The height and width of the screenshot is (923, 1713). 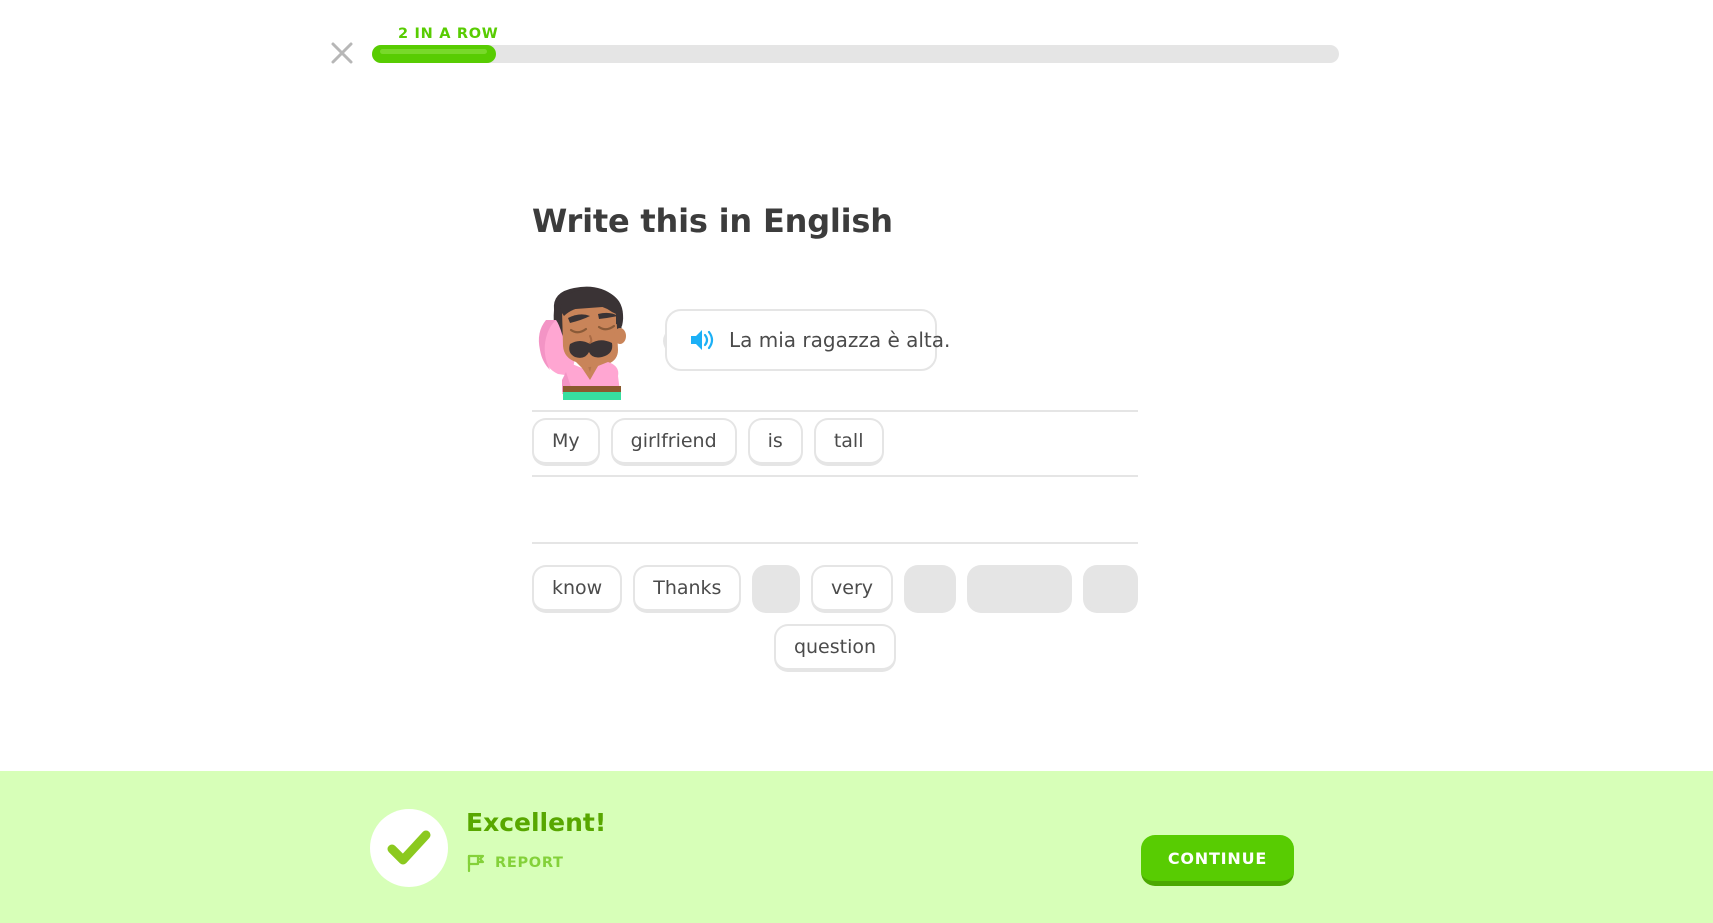 I want to click on challenge-prompt-row: La mia ragazza è alta., so click(x=842, y=342).